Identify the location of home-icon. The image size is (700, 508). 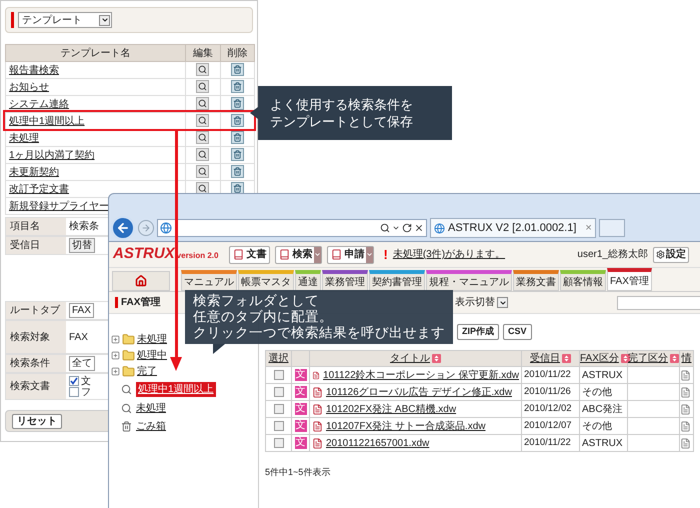
(141, 281).